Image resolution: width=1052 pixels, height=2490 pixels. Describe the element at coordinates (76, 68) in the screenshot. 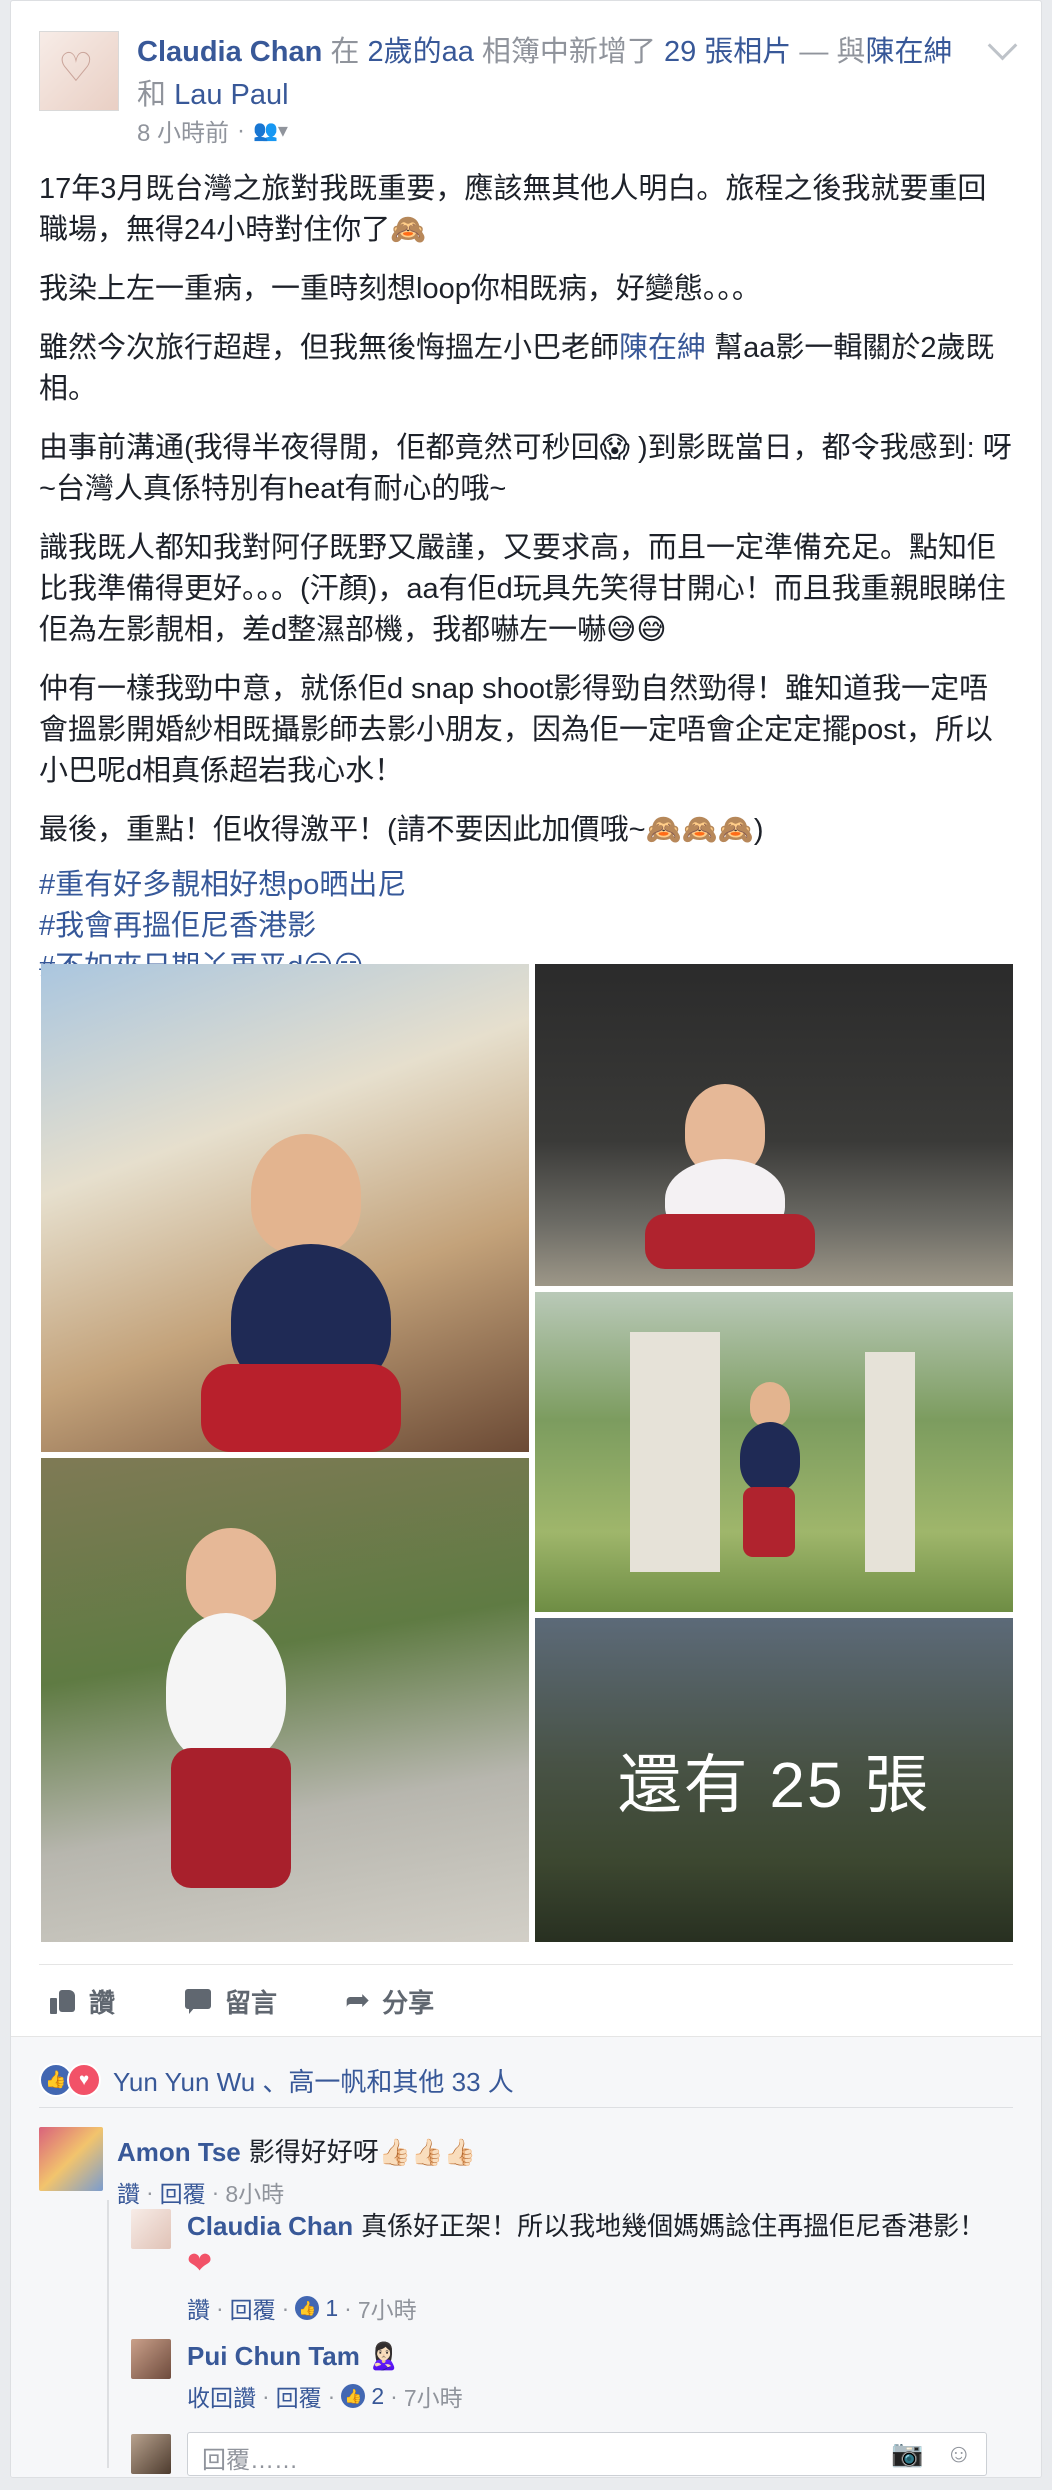

I see `heart-hands-icon: ♡` at that location.